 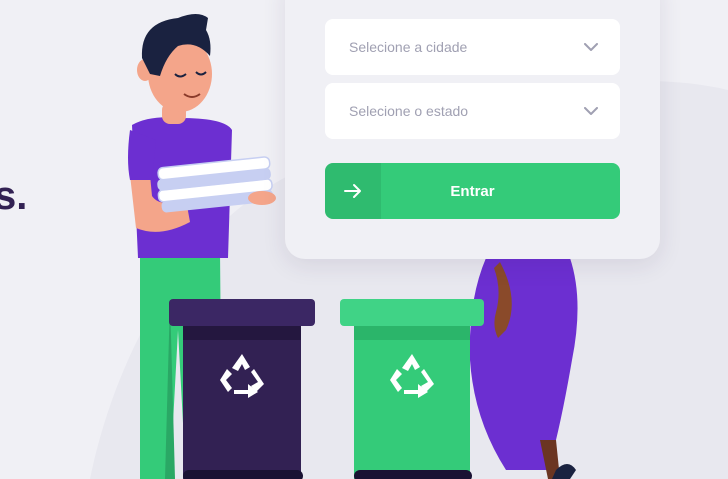 I want to click on city-select: Selecione a cidade, so click(x=472, y=47).